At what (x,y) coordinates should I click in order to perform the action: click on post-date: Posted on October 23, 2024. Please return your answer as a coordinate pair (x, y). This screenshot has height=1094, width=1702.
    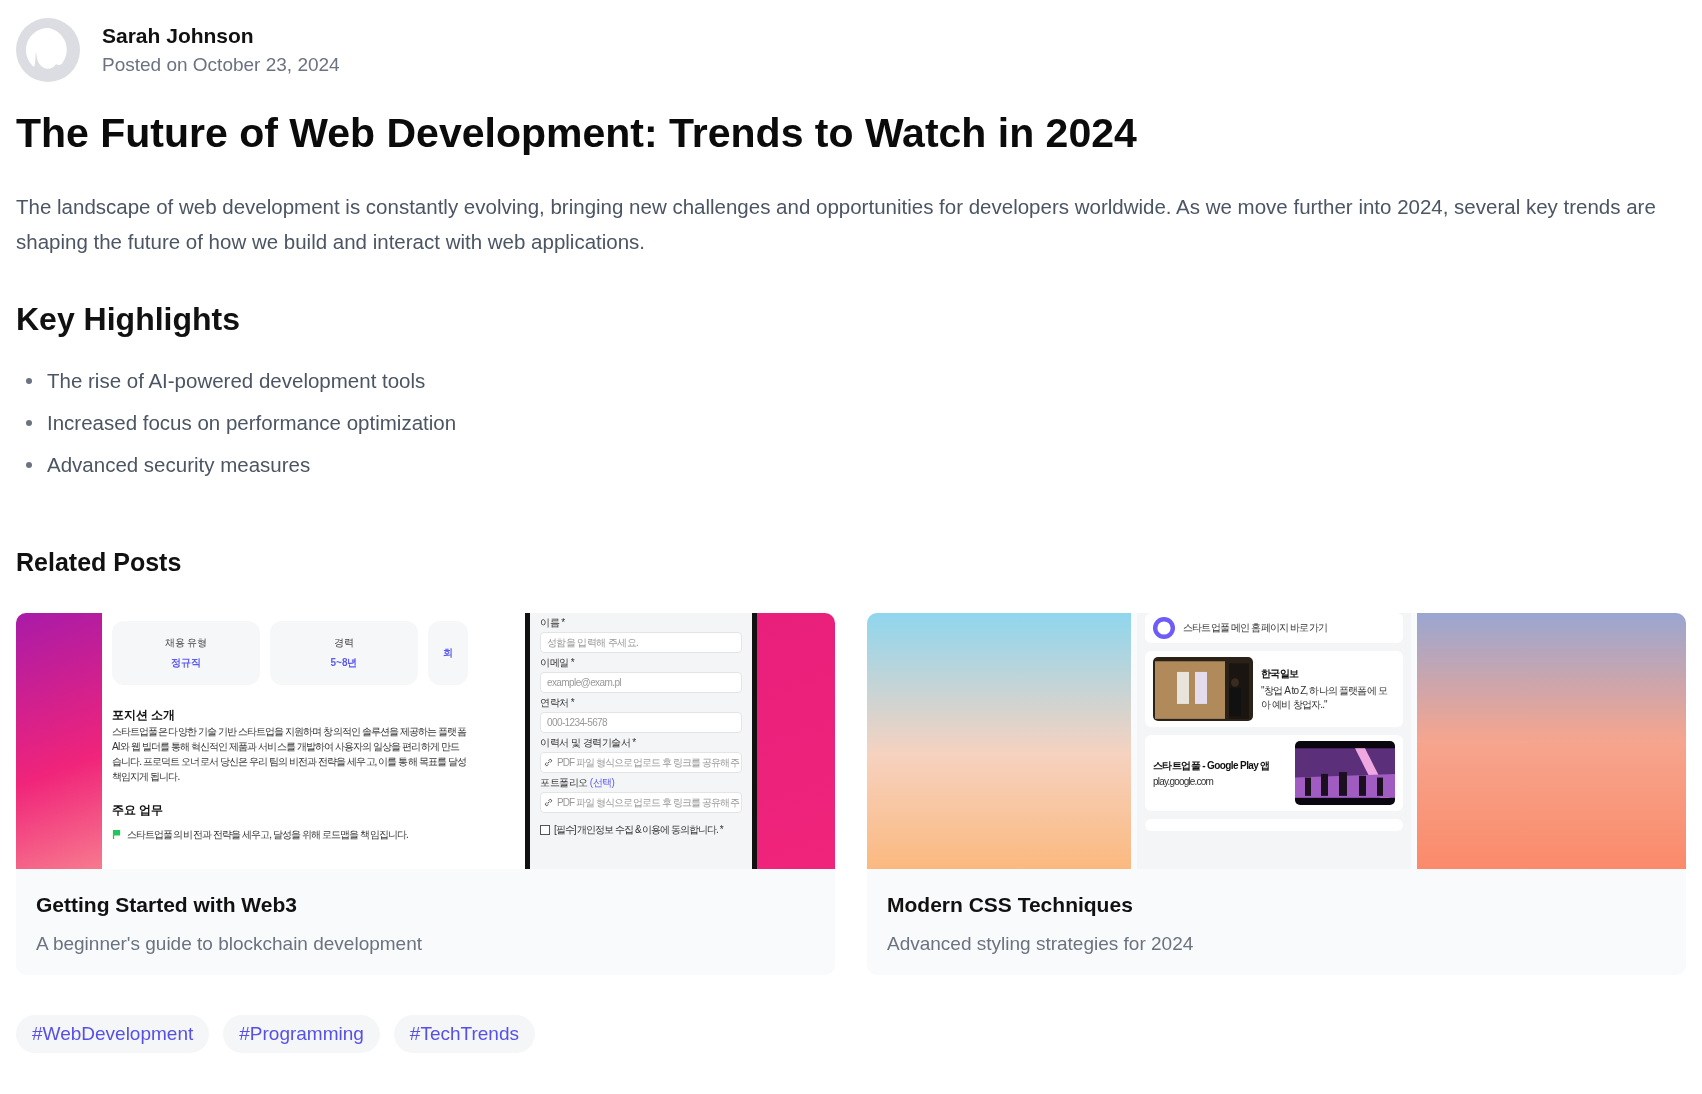
    Looking at the image, I should click on (221, 65).